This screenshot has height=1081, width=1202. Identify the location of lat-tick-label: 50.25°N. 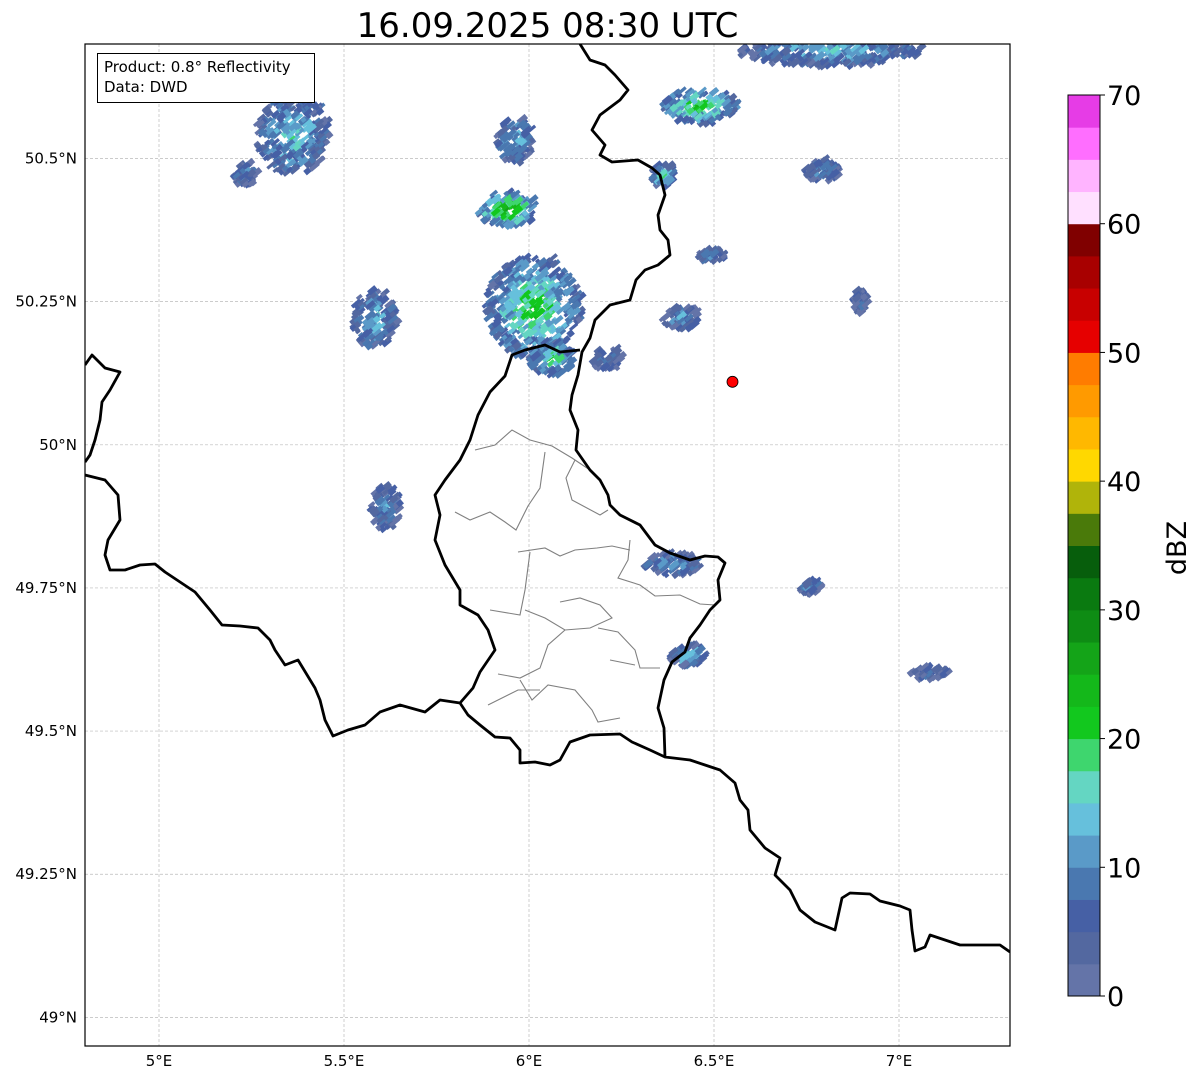
(46, 302).